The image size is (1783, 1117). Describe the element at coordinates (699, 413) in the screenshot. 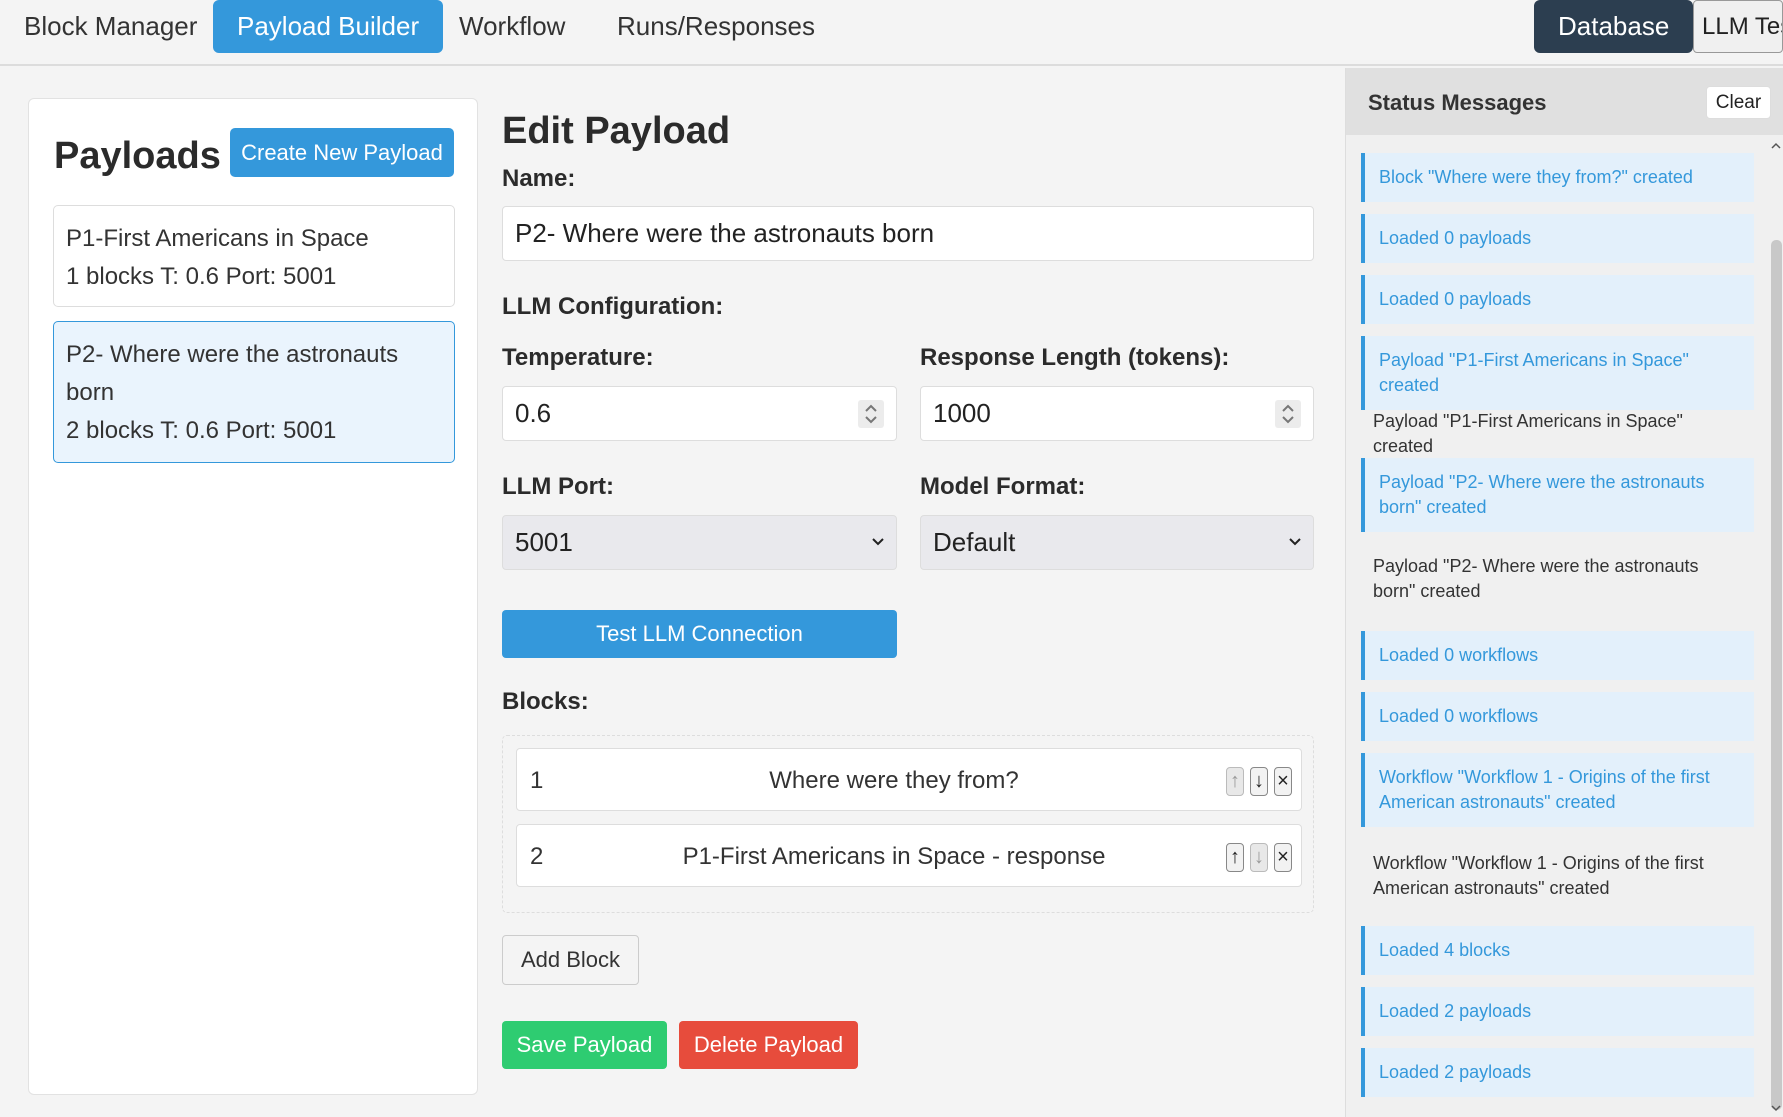

I see `temperature-input: 0.6` at that location.